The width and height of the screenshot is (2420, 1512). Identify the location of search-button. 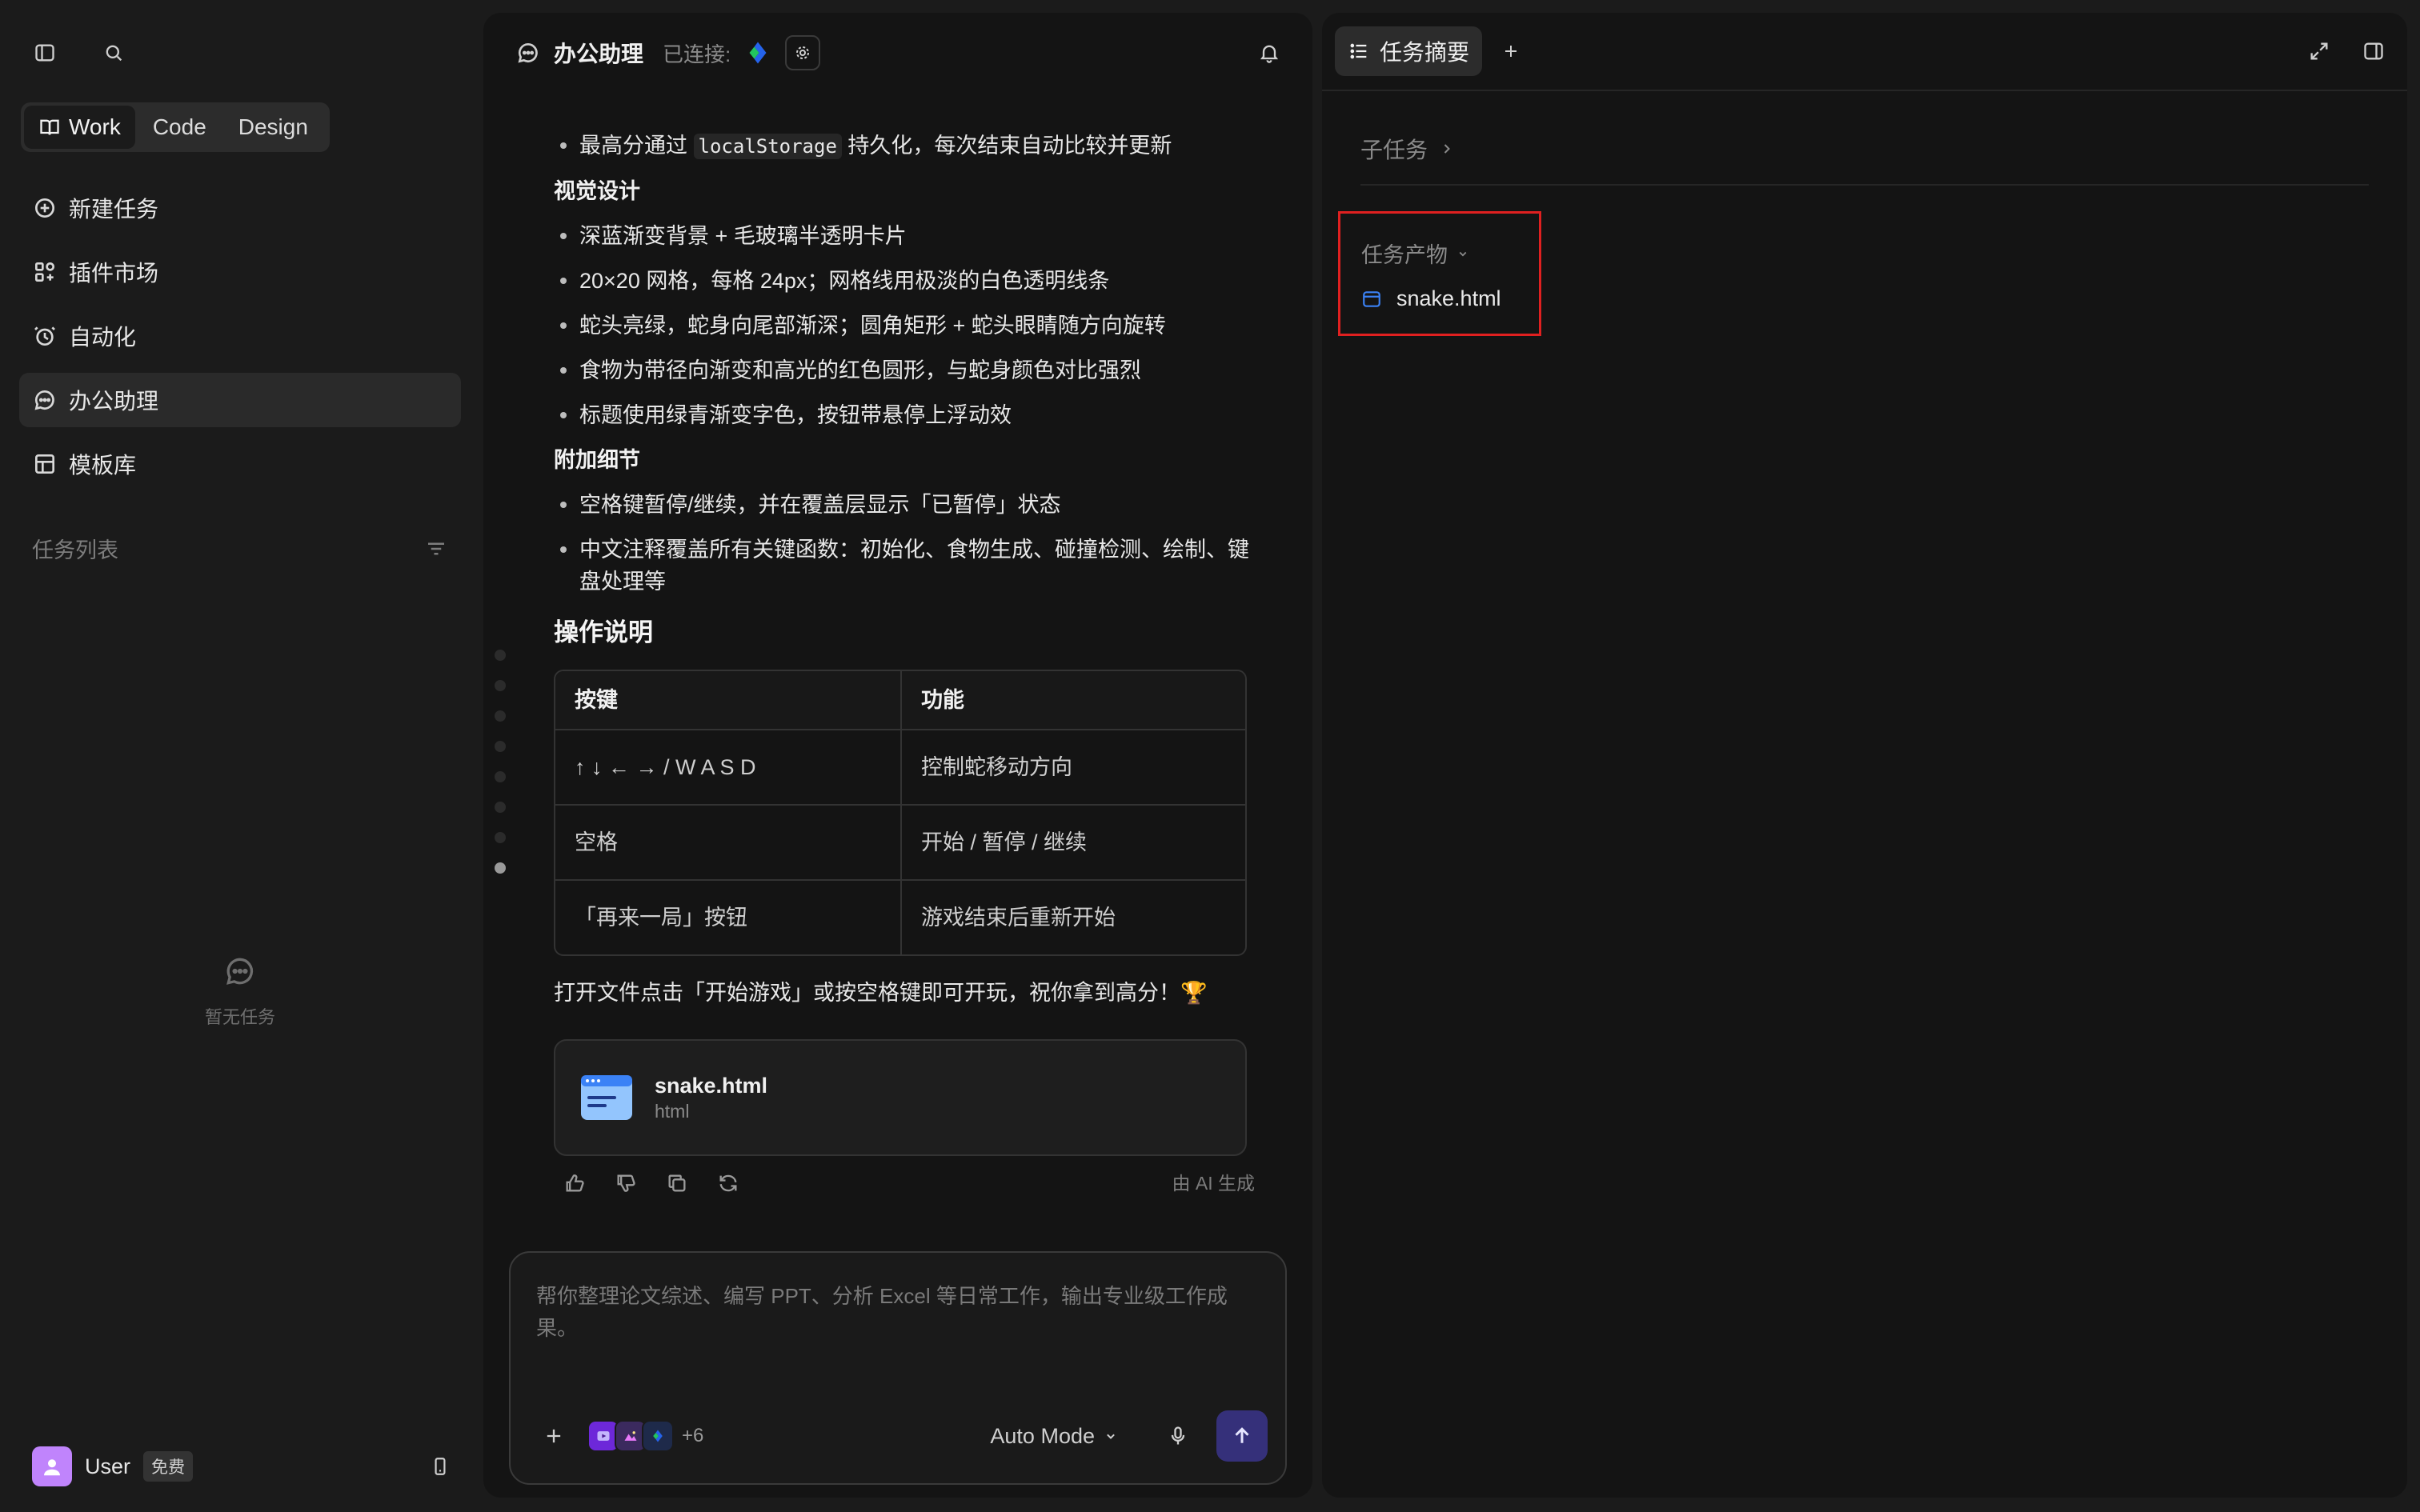
(114, 53).